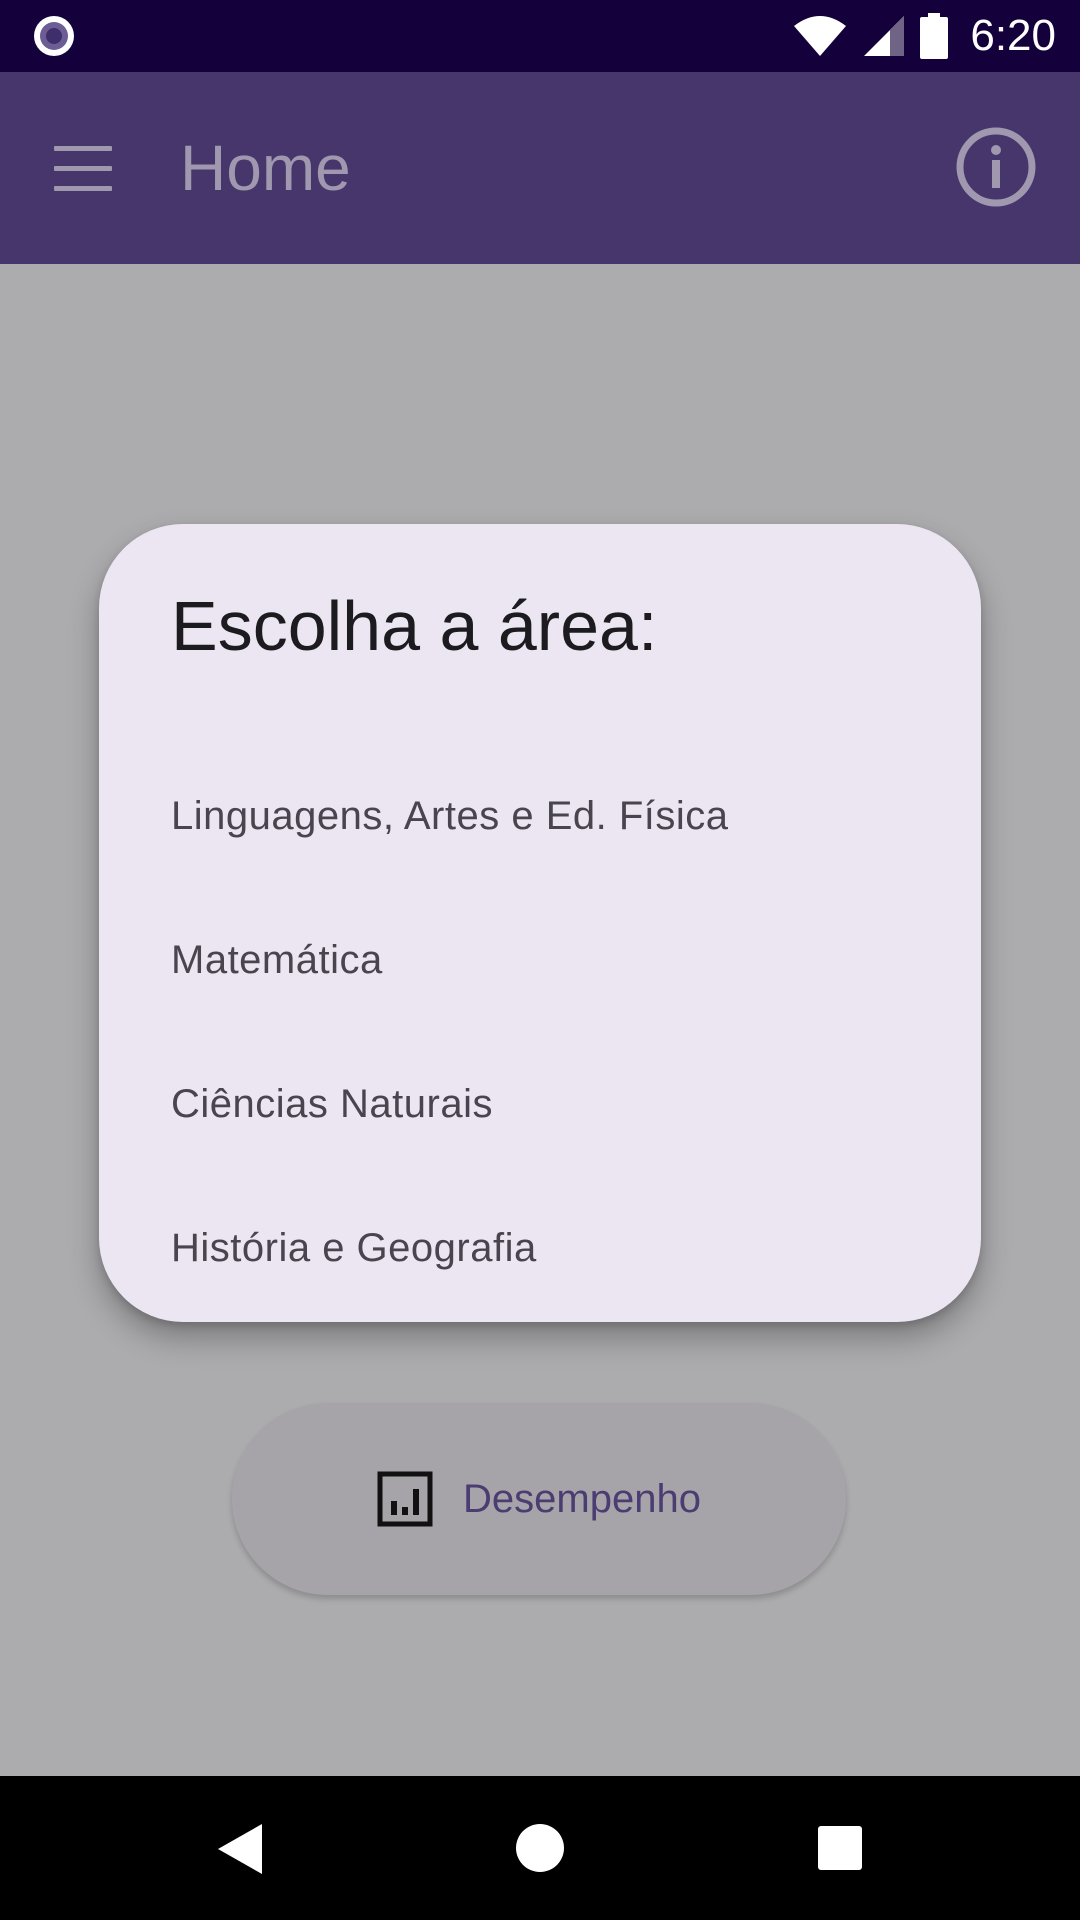 The width and height of the screenshot is (1080, 1920). I want to click on status-icons: 6:20, so click(924, 36).